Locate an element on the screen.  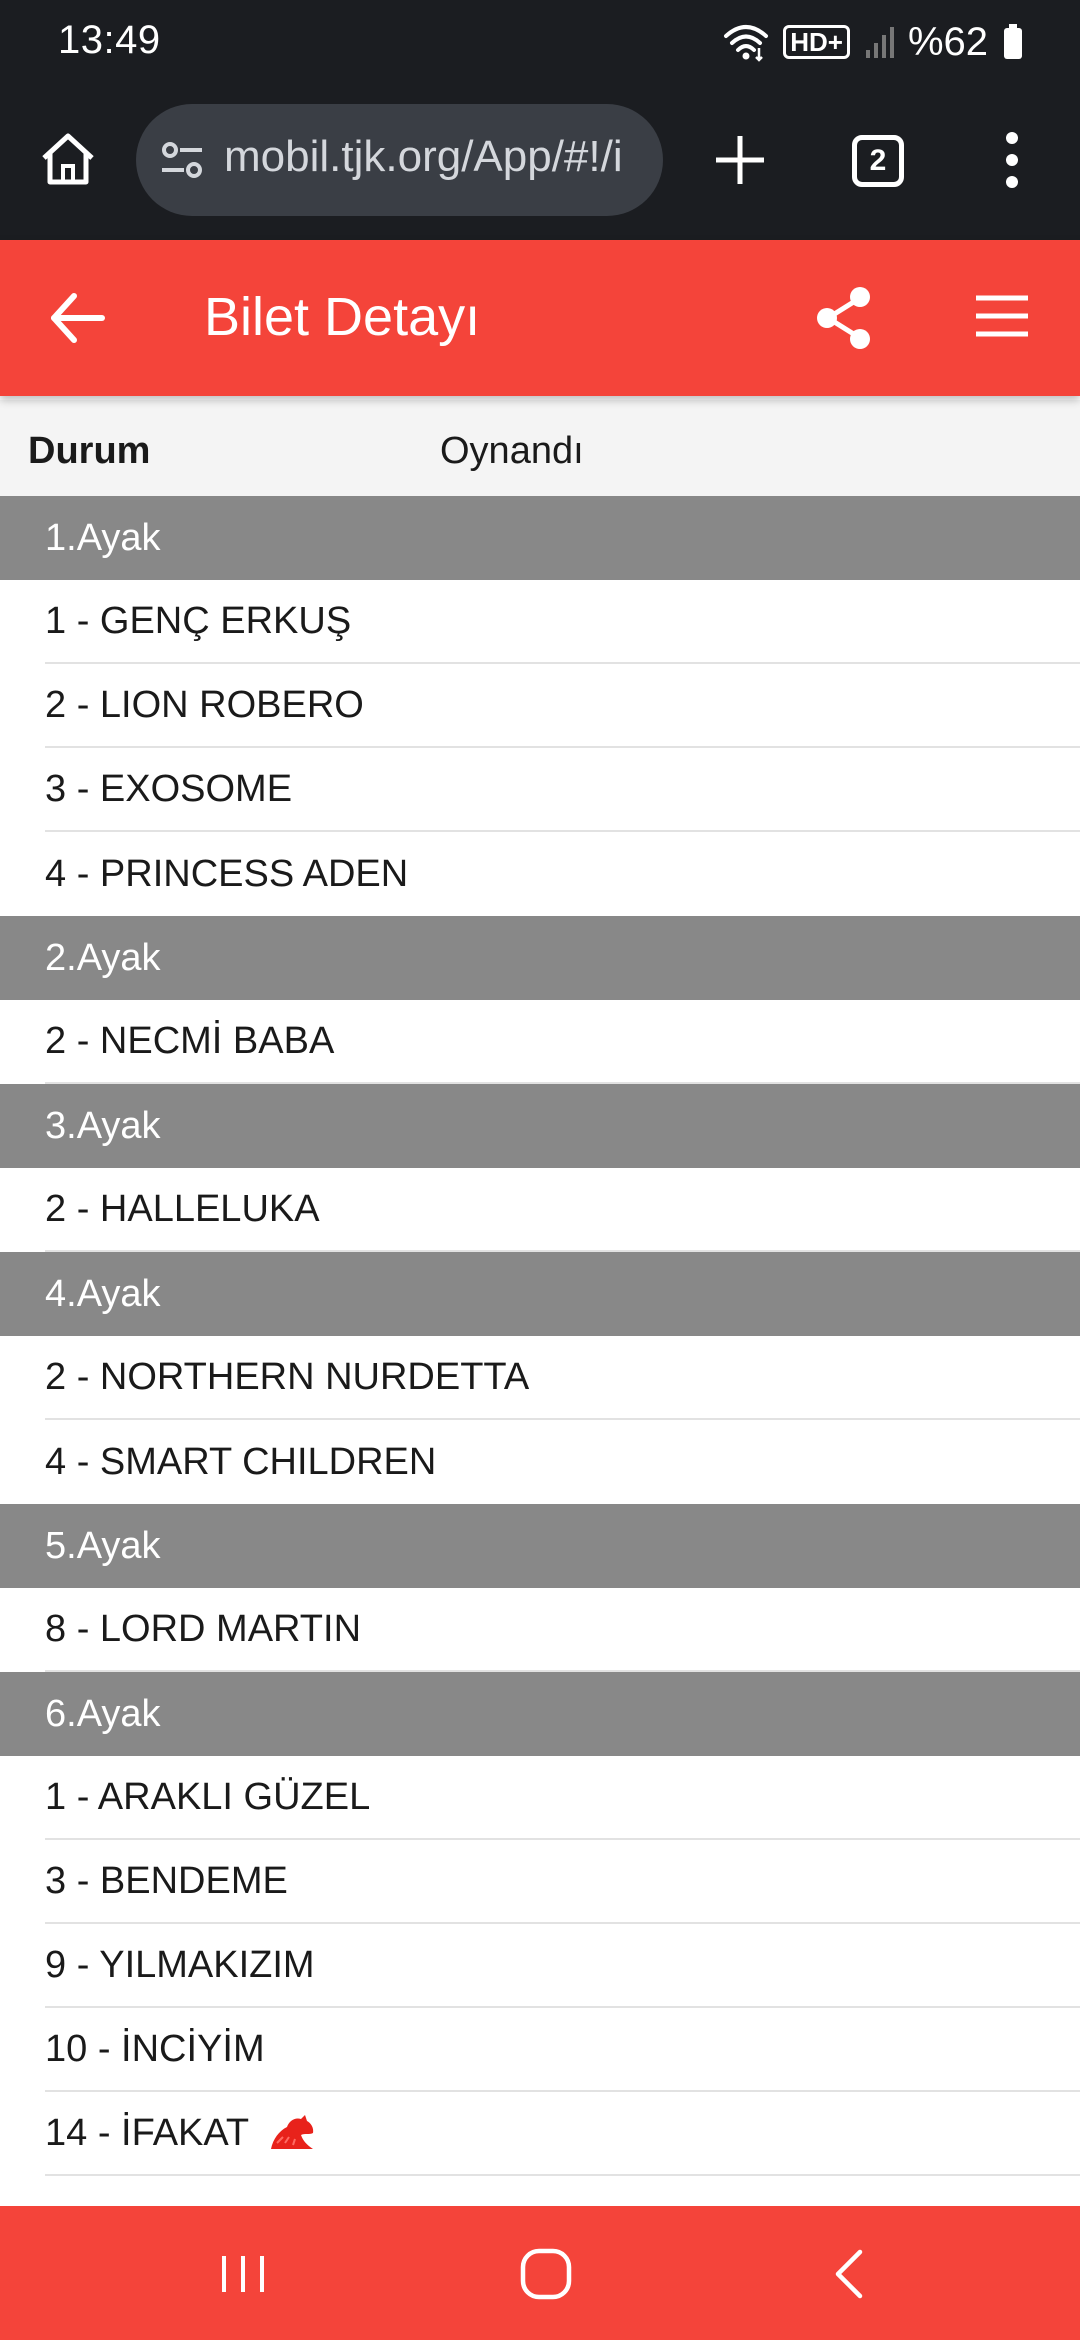
horse-name: 2 - NORTHERN NURDETTA is located at coordinates (287, 1377).